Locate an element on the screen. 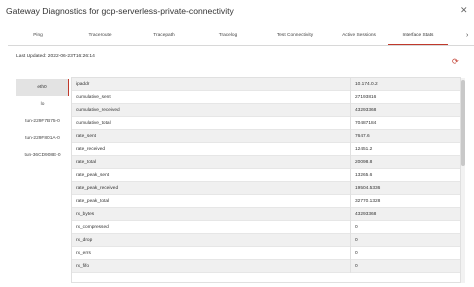 This screenshot has width=474, height=287. table-row: cumulative_total 70487184 is located at coordinates (266, 123).